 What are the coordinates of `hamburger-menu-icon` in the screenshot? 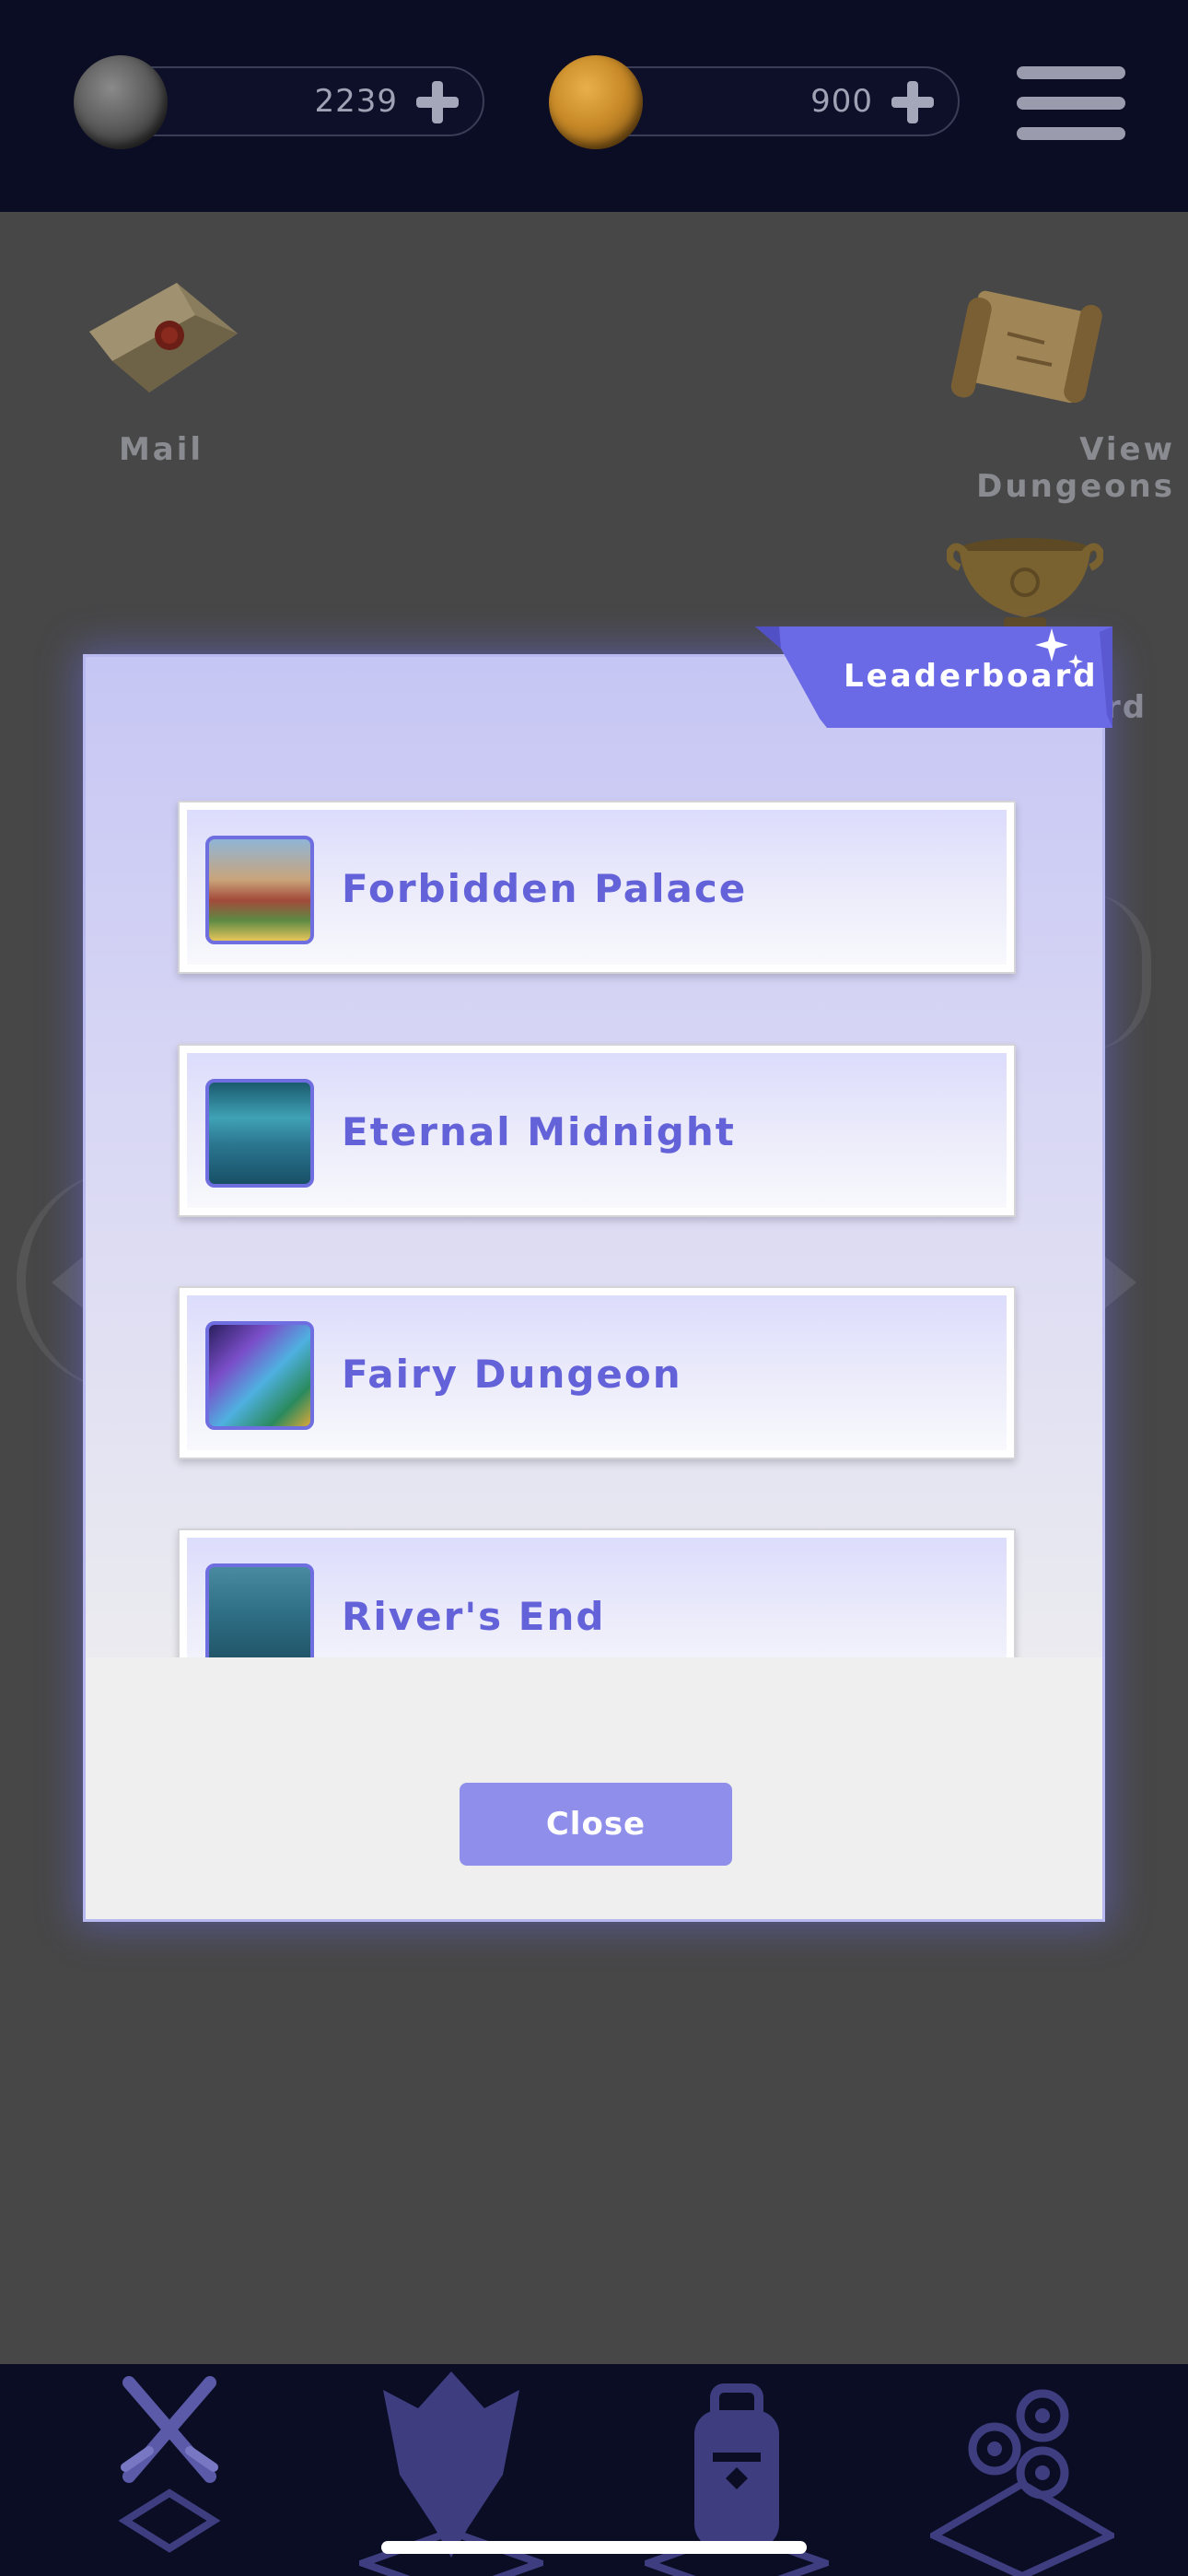 It's located at (1071, 103).